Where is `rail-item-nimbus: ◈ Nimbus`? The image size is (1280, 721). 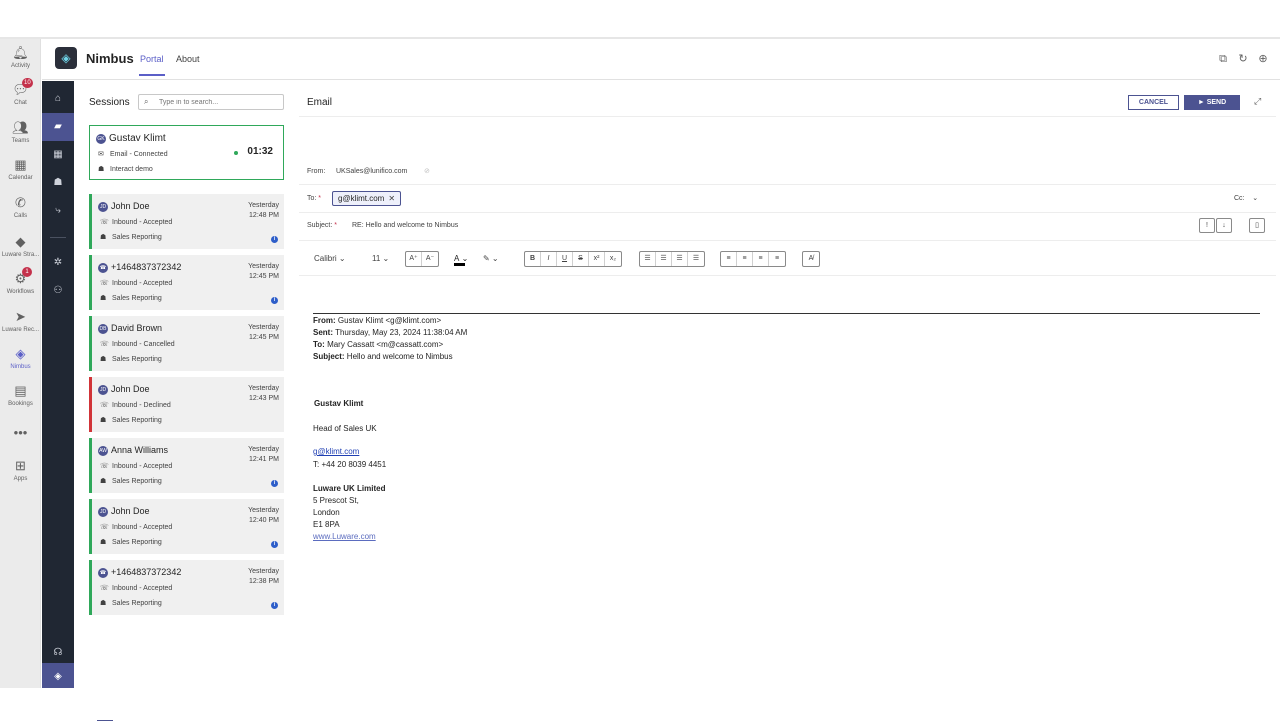 rail-item-nimbus: ◈ Nimbus is located at coordinates (20, 358).